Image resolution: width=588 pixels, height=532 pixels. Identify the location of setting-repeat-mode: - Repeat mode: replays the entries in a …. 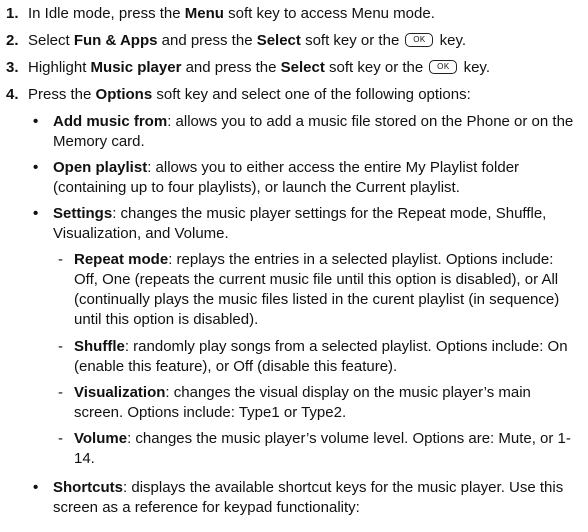
(314, 290).